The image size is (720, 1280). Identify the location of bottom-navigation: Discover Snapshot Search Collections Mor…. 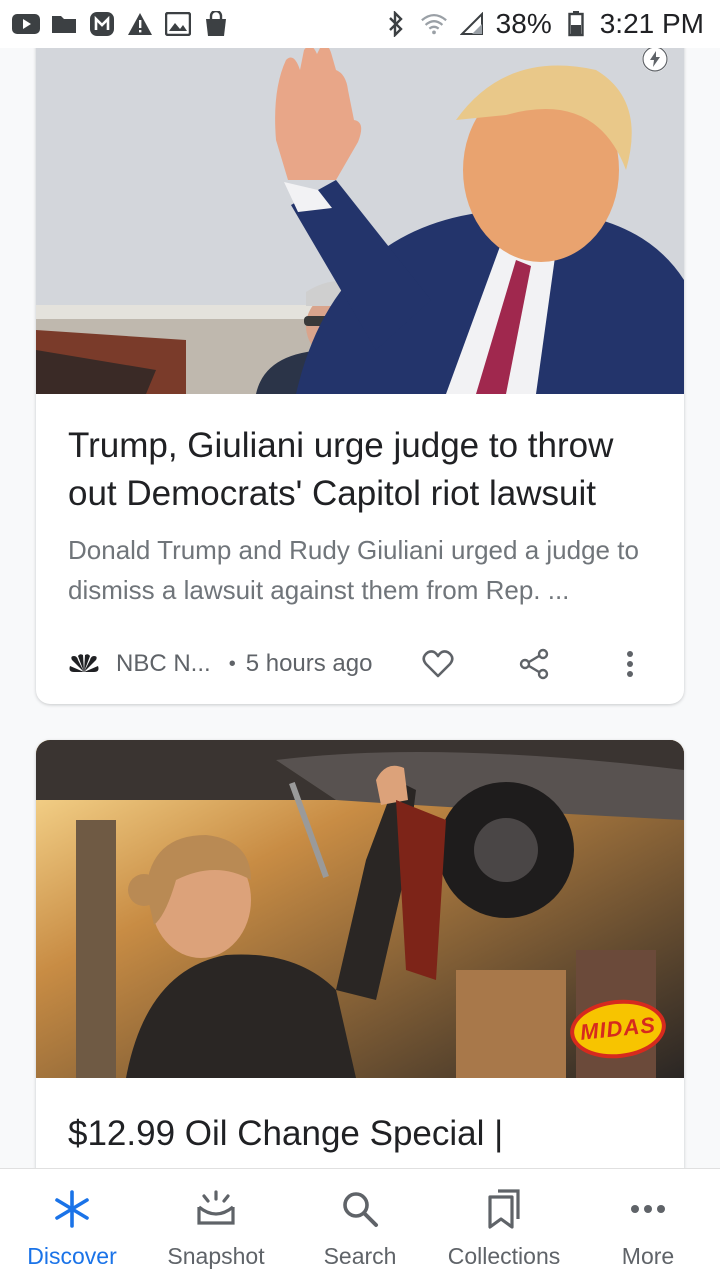
(360, 1224).